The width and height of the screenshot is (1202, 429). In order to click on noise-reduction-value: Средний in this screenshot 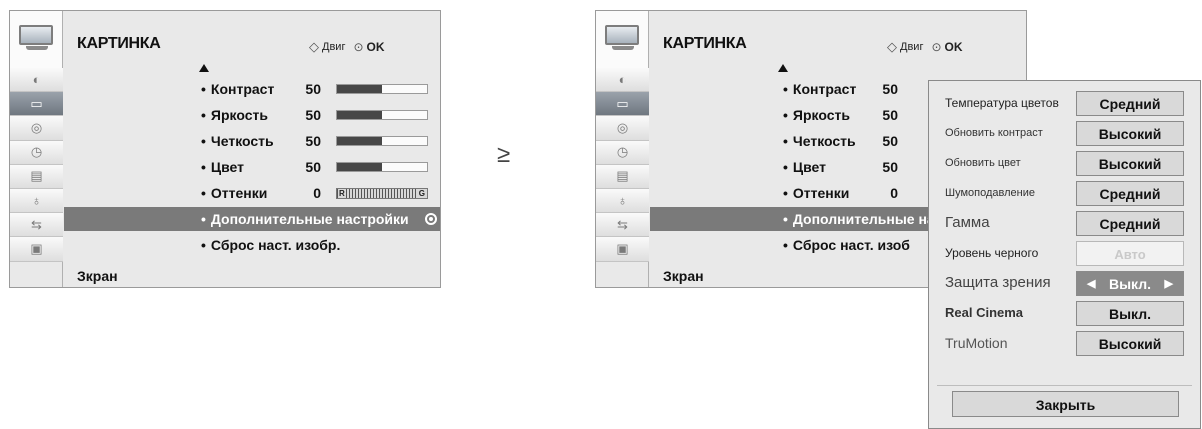, I will do `click(1130, 193)`.